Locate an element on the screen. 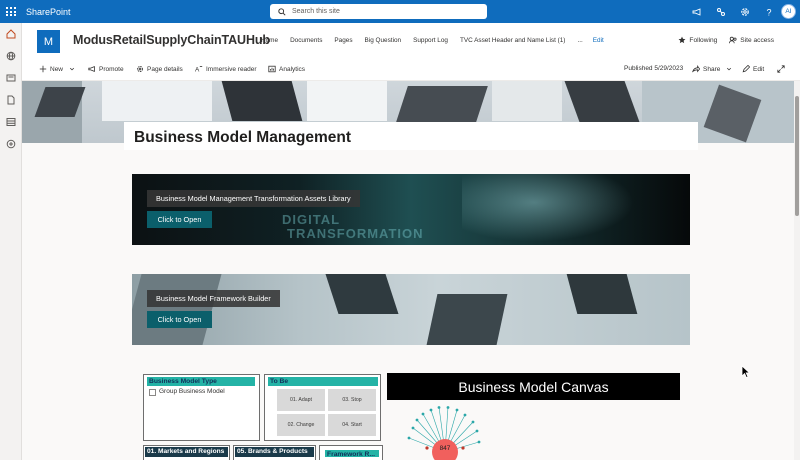 This screenshot has width=800, height=460. expand-icon is located at coordinates (782, 69).